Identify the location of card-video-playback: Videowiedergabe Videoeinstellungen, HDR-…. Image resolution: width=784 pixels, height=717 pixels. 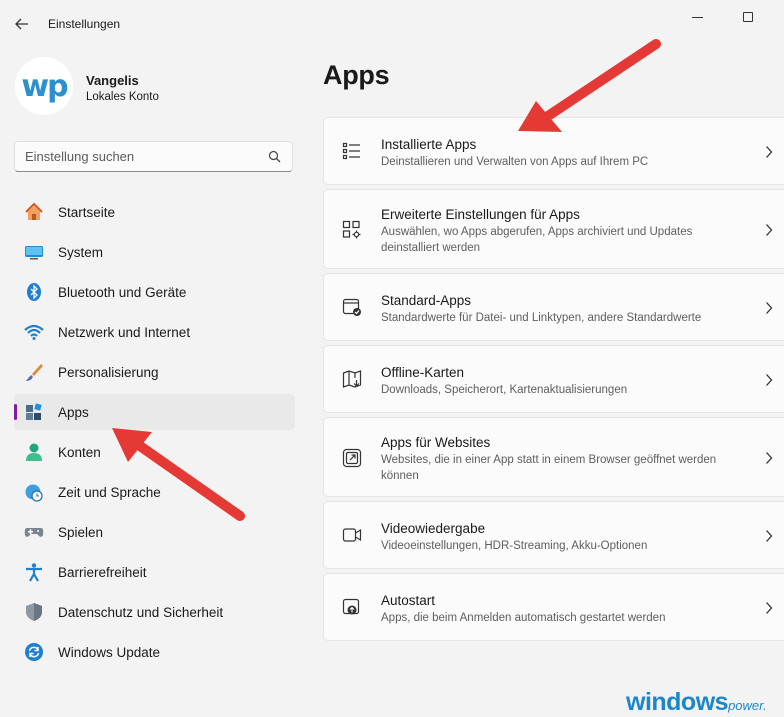
(553, 535).